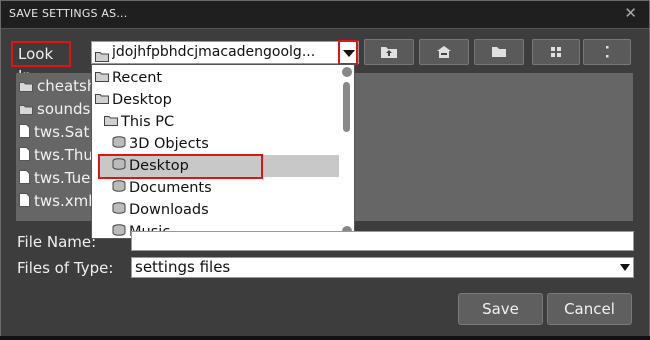 Image resolution: width=650 pixels, height=340 pixels. I want to click on file-item: sounds, so click(54, 109).